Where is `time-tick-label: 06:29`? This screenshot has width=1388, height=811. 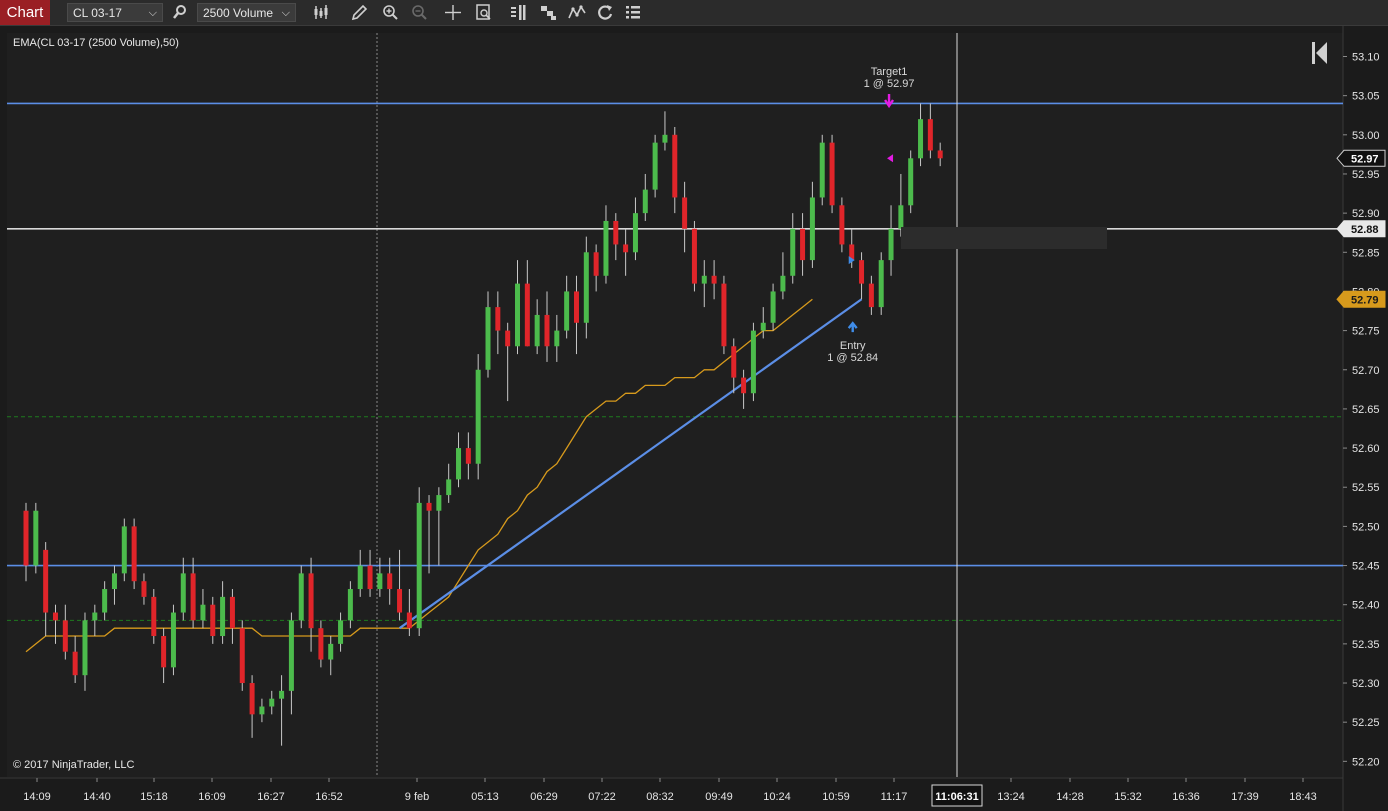 time-tick-label: 06:29 is located at coordinates (544, 797).